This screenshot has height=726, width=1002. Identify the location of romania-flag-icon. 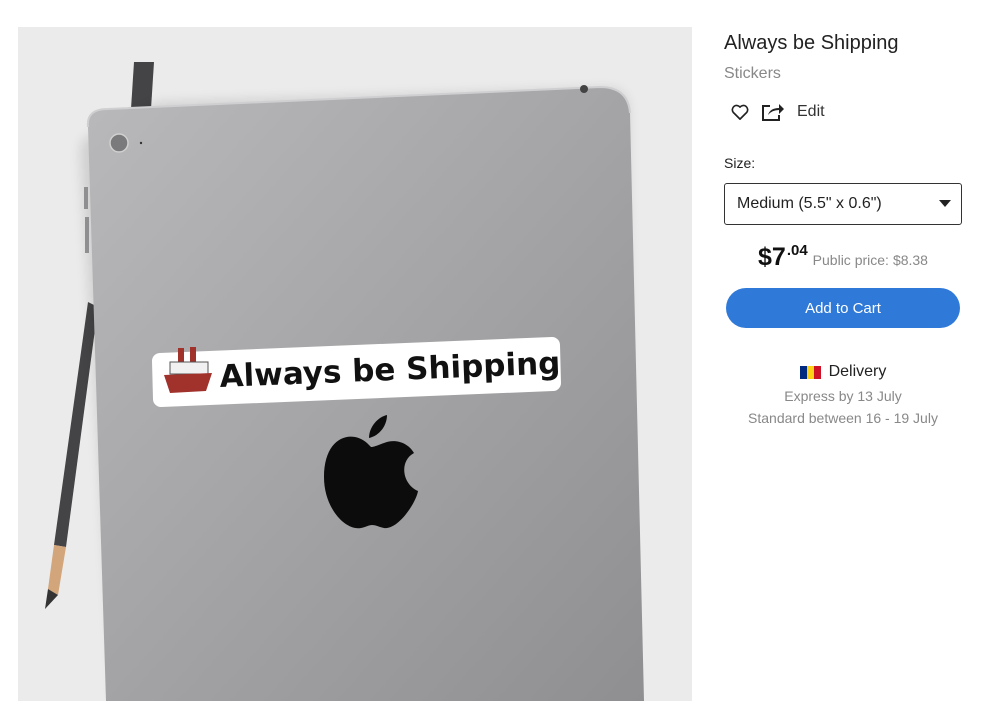
(810, 372).